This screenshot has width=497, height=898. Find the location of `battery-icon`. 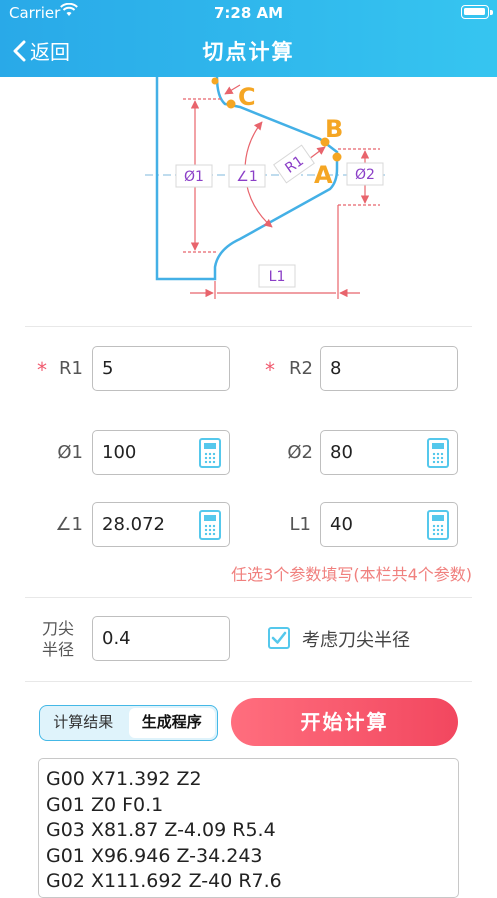

battery-icon is located at coordinates (477, 12).